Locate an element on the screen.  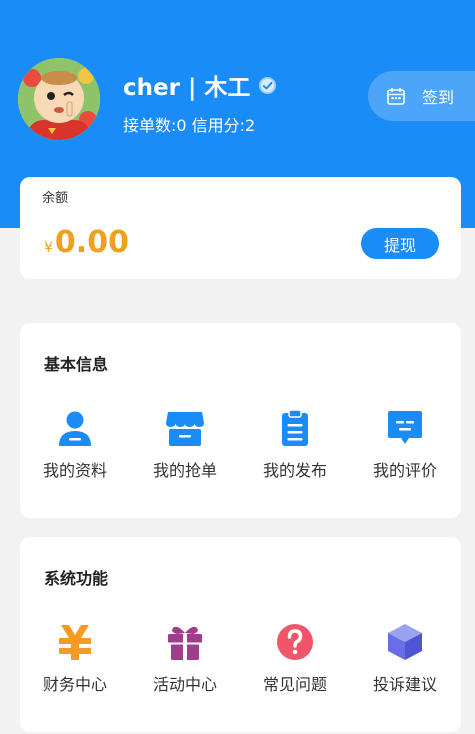
my-profile-label: 我的资料 is located at coordinates (74, 470).